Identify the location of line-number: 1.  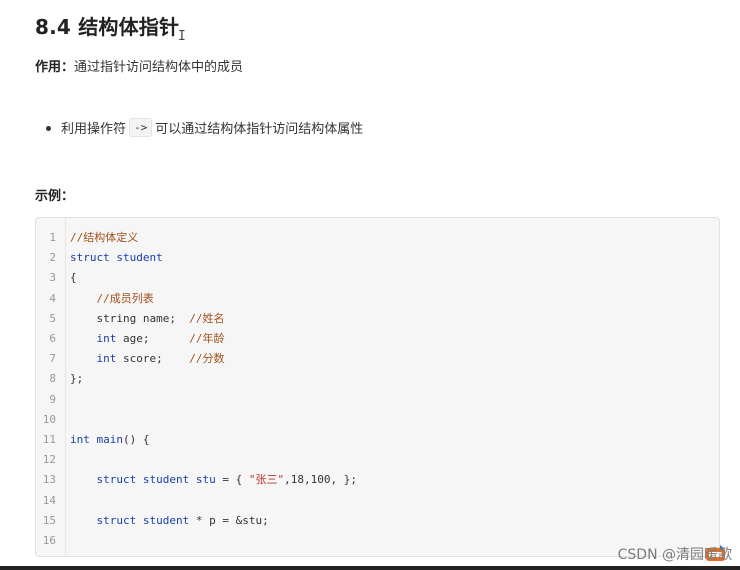
(52, 237).